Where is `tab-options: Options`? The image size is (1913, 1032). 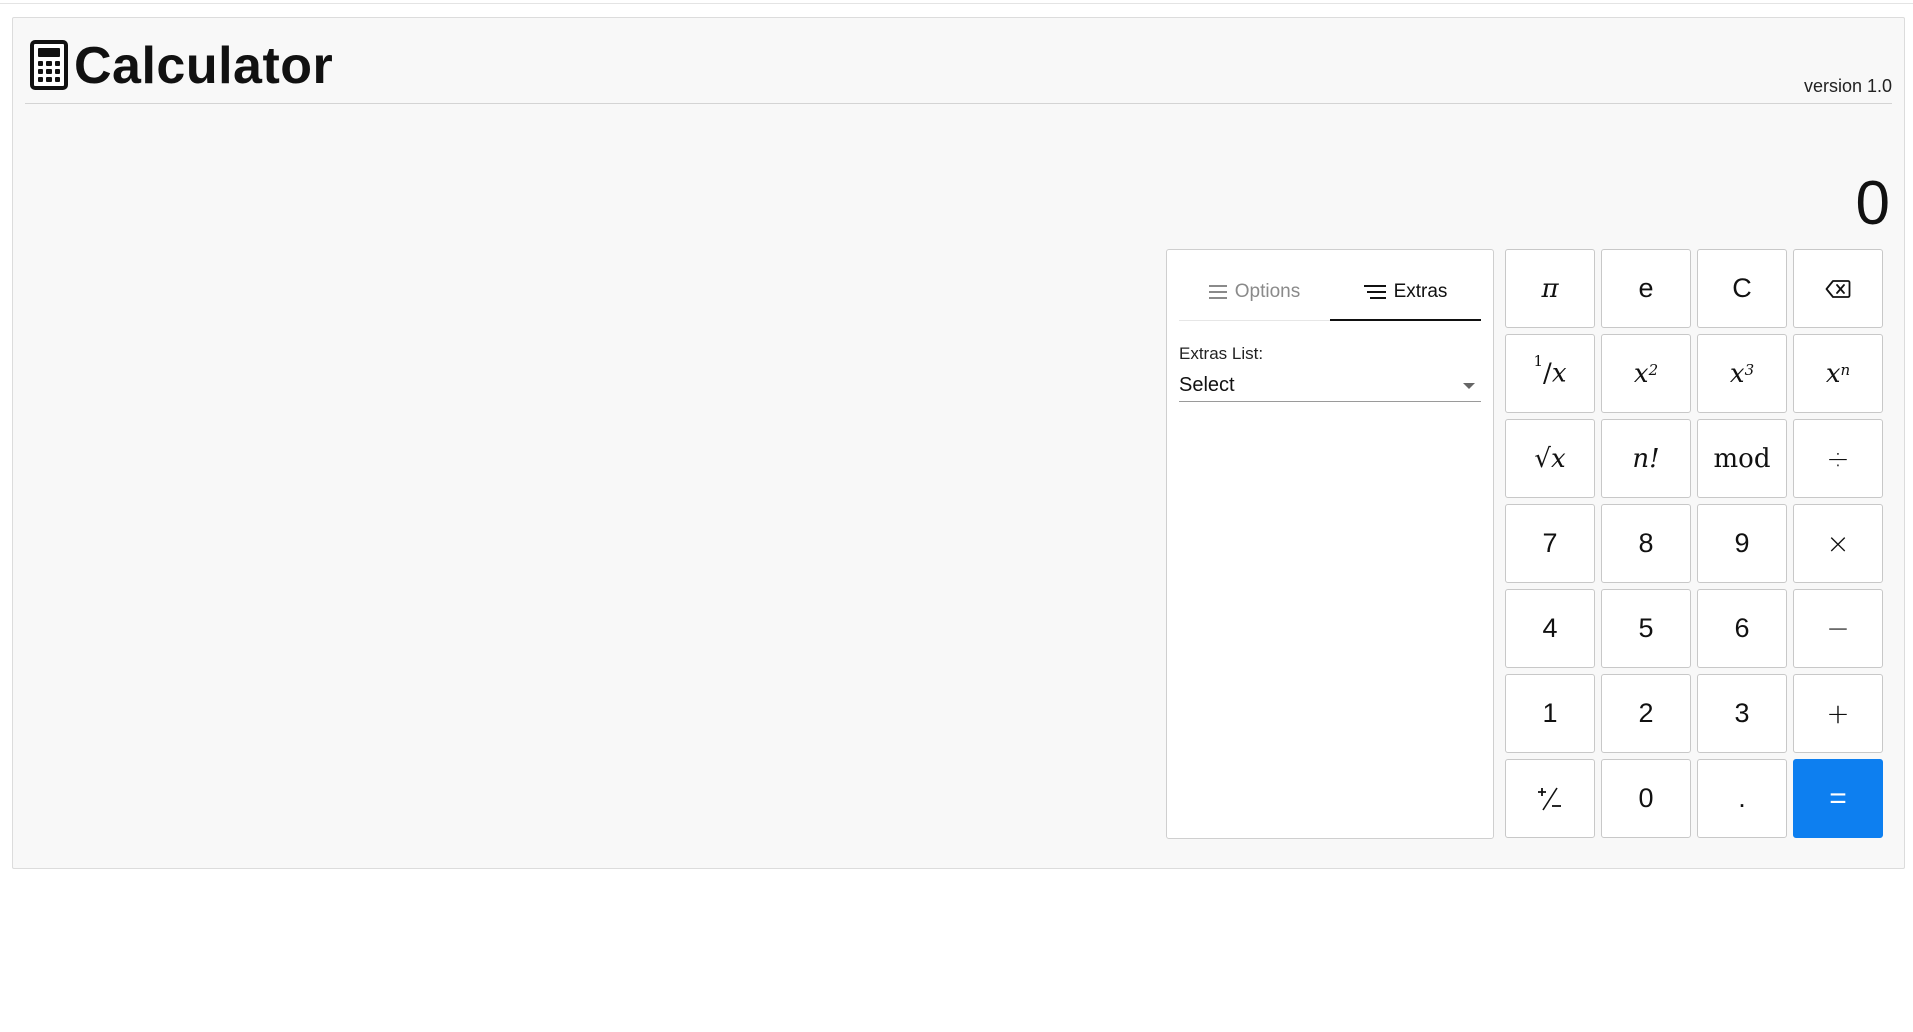
tab-options: Options is located at coordinates (1254, 292).